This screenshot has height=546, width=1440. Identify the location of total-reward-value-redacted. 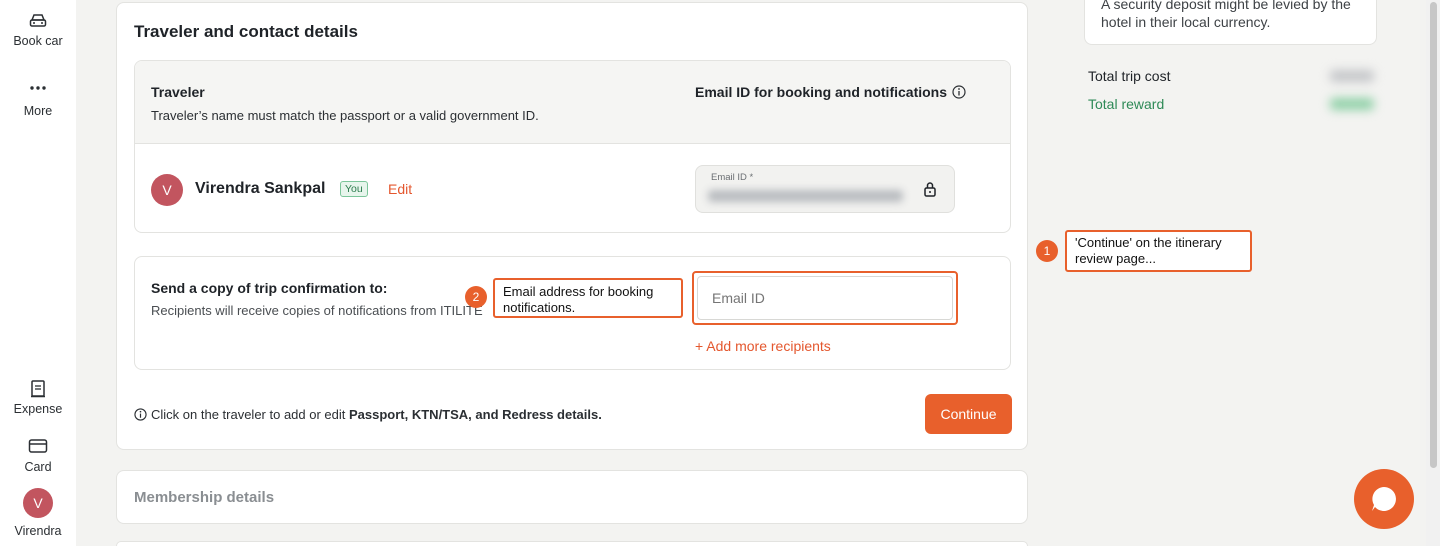
(1352, 104).